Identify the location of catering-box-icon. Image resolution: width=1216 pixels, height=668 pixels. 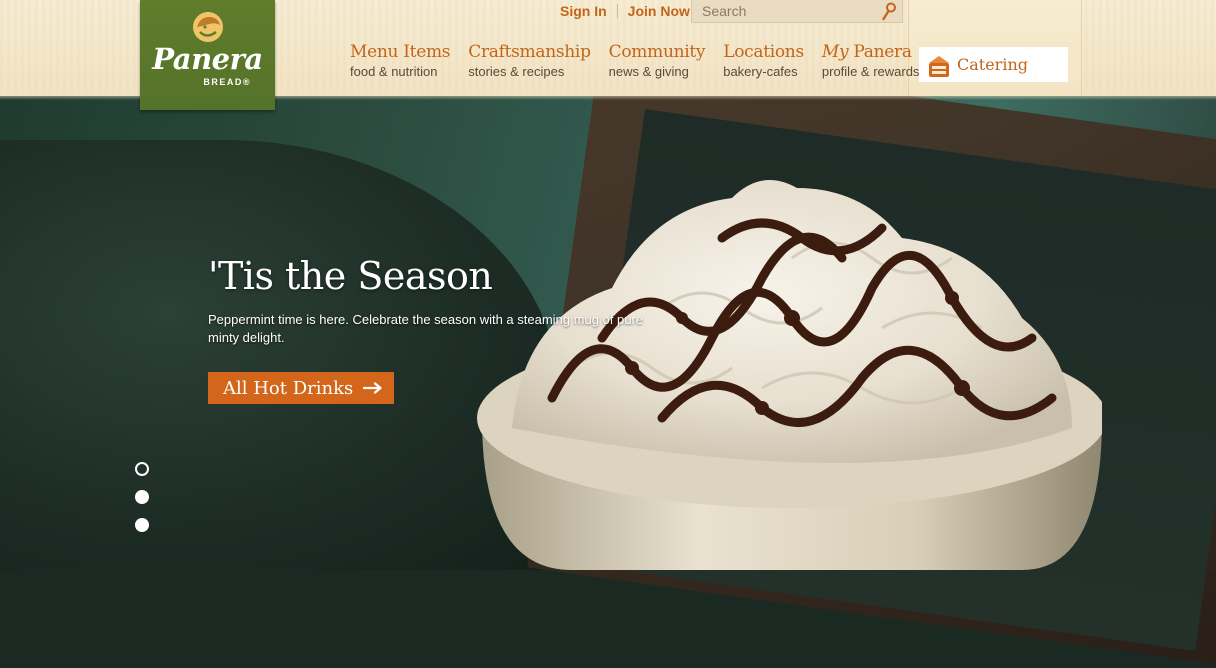
(939, 66).